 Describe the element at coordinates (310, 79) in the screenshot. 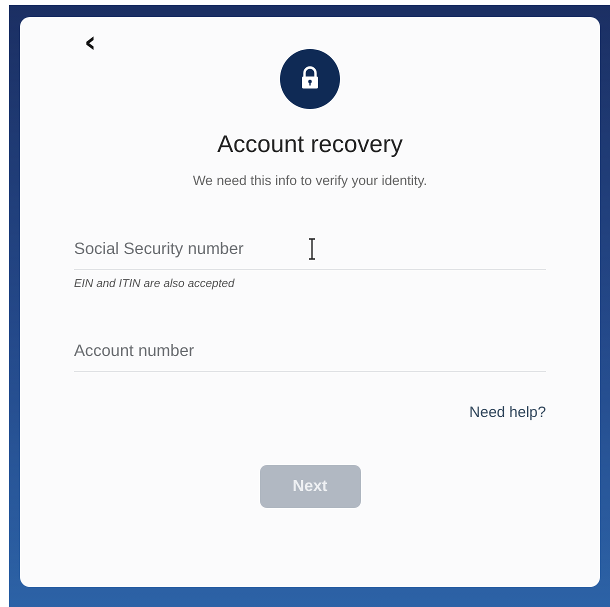

I see `lock-icon` at that location.